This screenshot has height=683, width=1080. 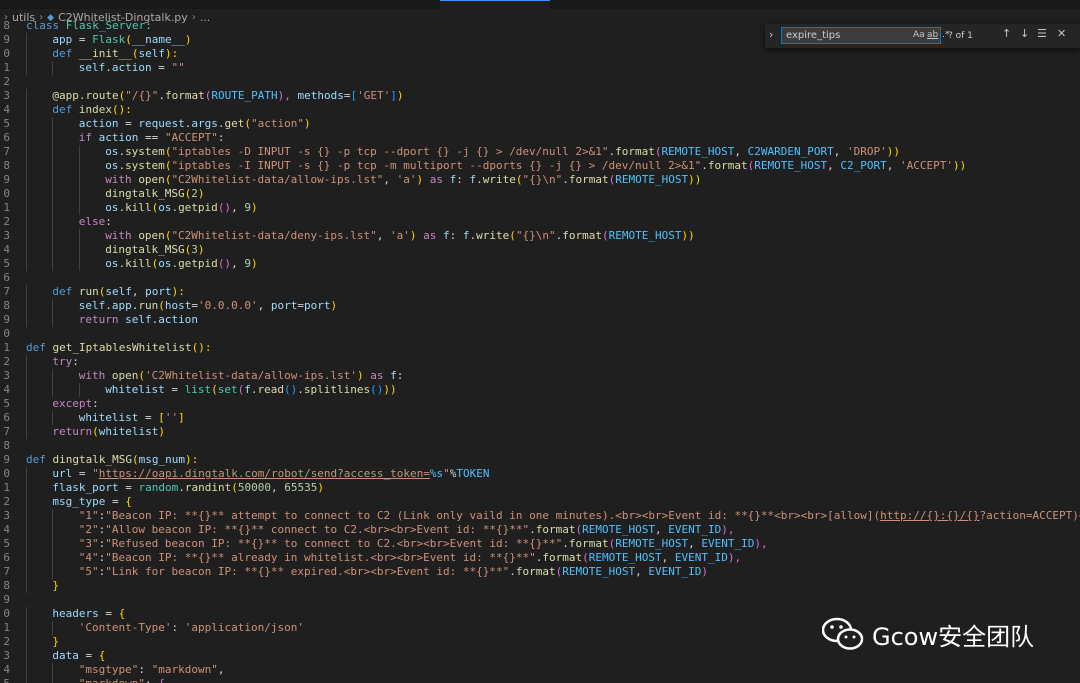 I want to click on code-line: 1 self.action = "", so click(x=540, y=68).